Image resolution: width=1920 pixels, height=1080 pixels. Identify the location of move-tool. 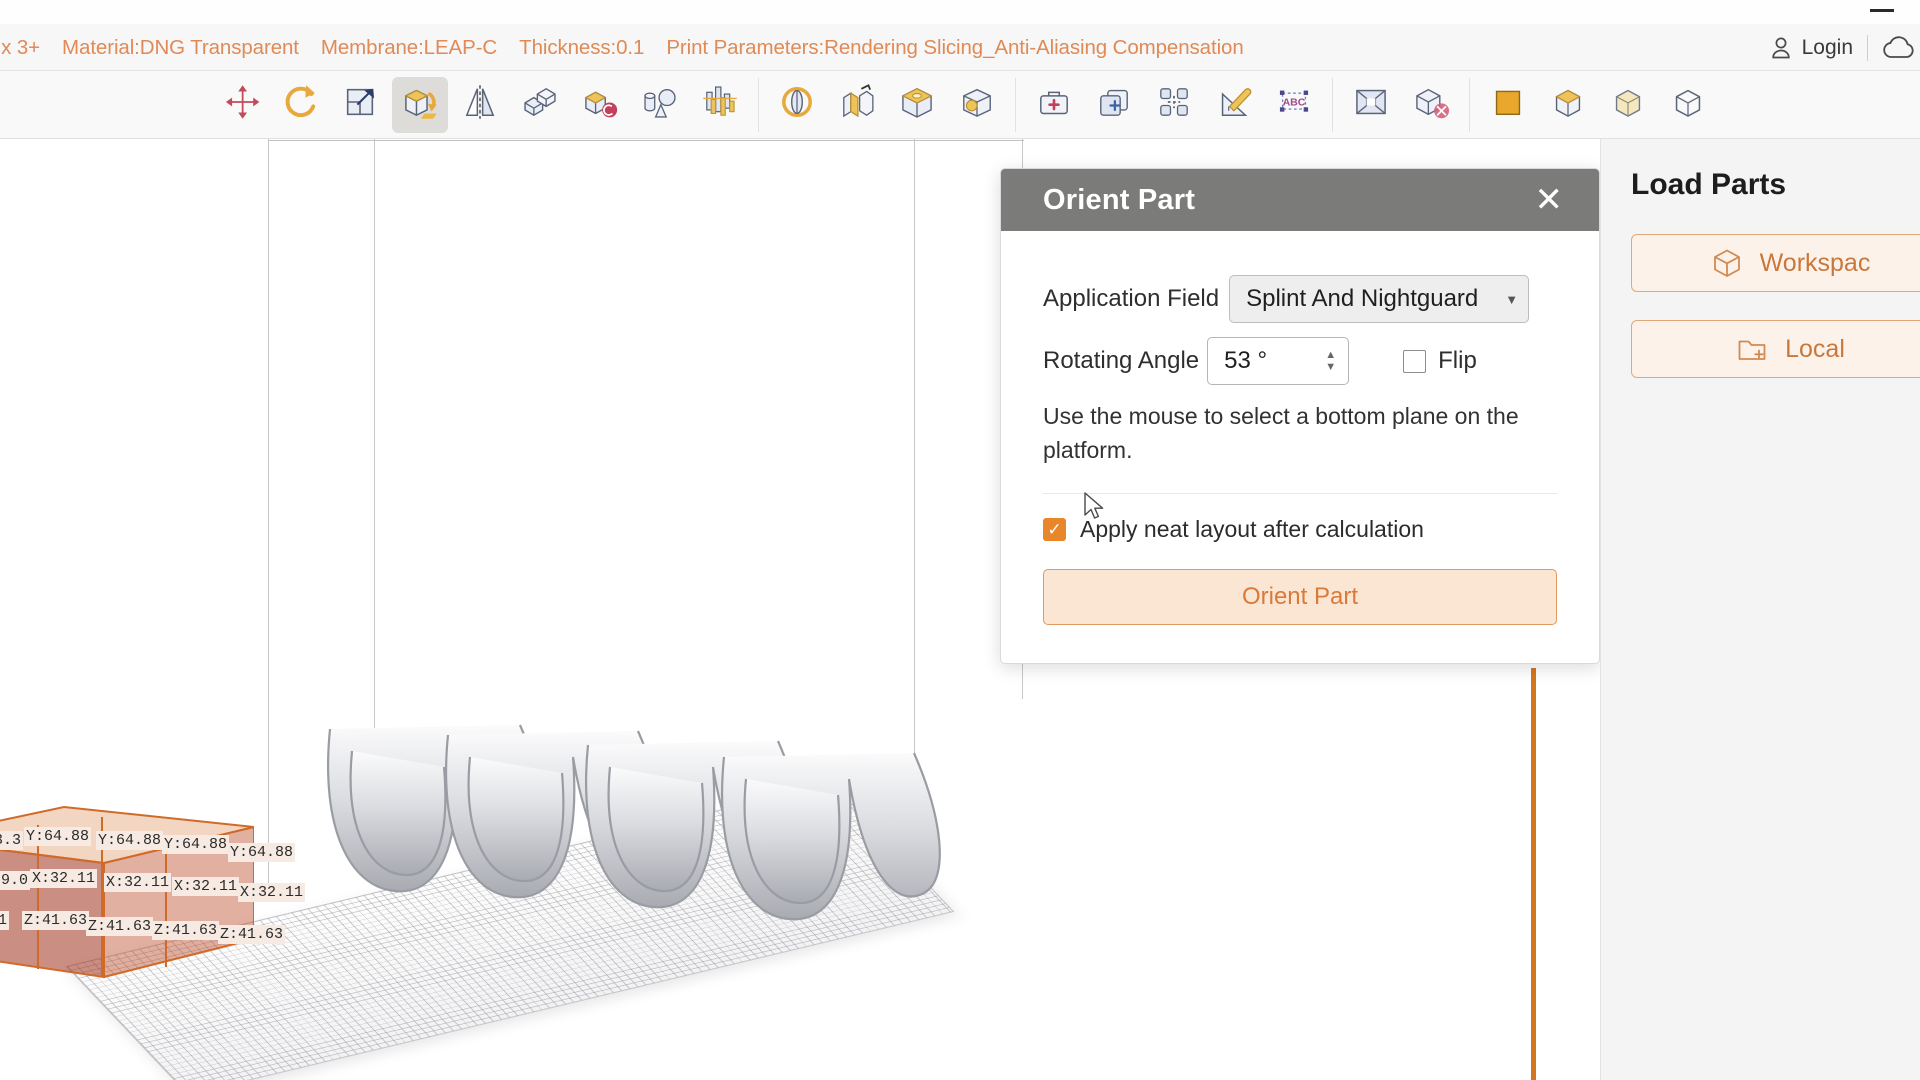
(240, 105).